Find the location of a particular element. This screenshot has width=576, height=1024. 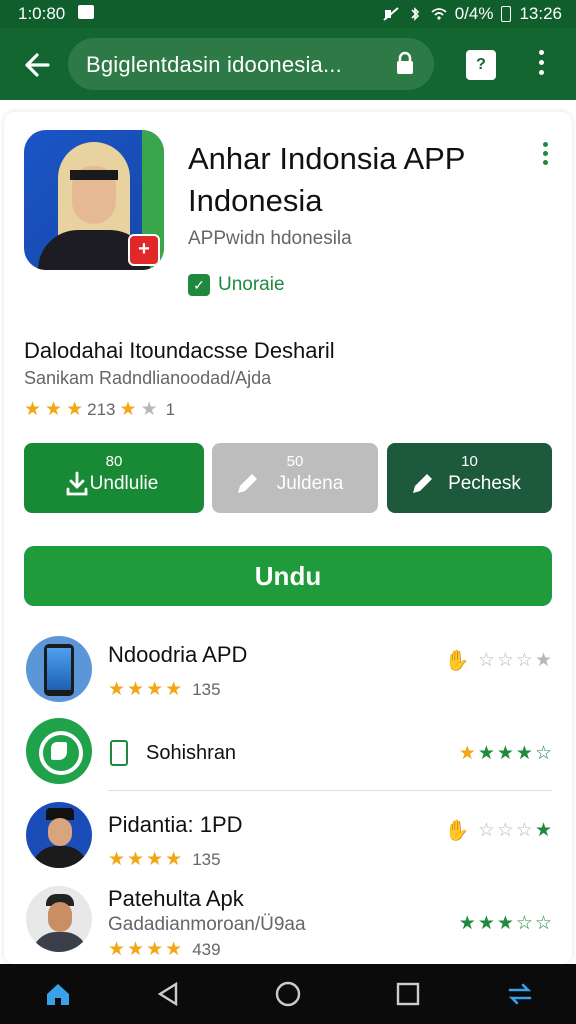

recents-square-icon is located at coordinates (408, 994).